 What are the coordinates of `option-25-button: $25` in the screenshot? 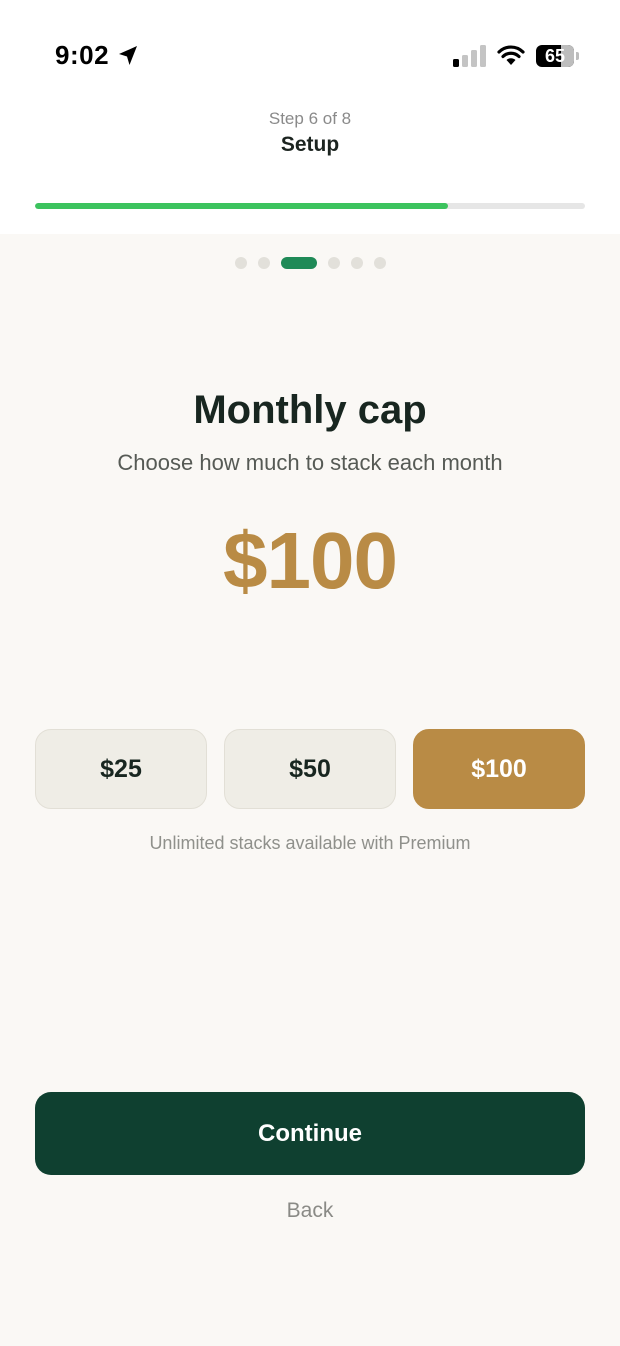 It's located at (121, 769).